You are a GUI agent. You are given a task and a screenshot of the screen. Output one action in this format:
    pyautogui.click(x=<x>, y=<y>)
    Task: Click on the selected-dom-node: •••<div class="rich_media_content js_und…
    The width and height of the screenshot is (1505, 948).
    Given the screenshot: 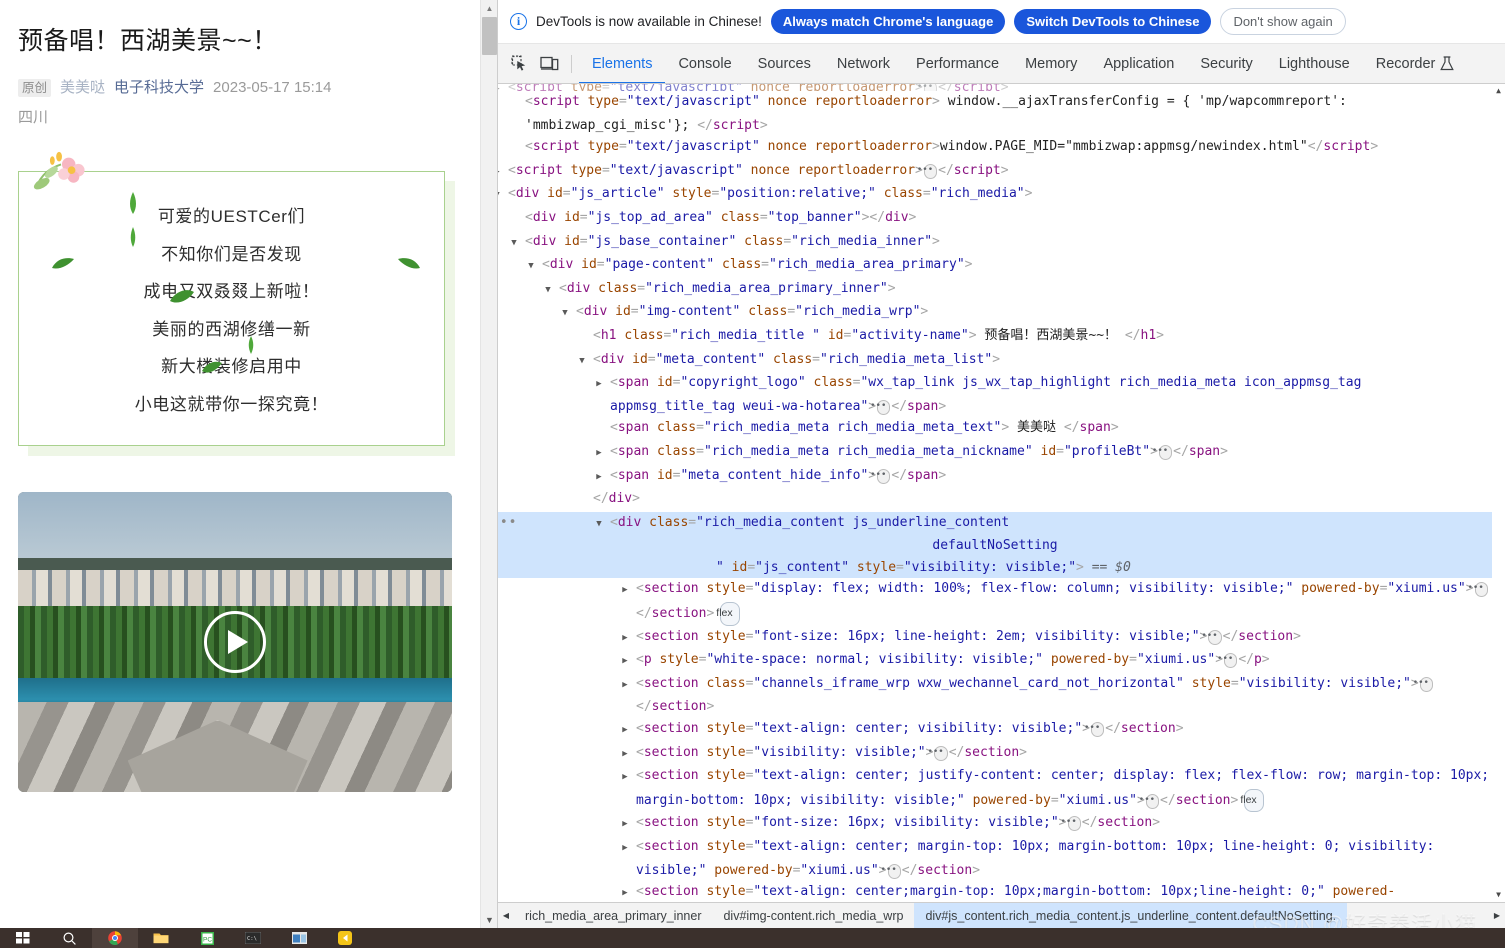 What is the action you would take?
    pyautogui.click(x=995, y=523)
    